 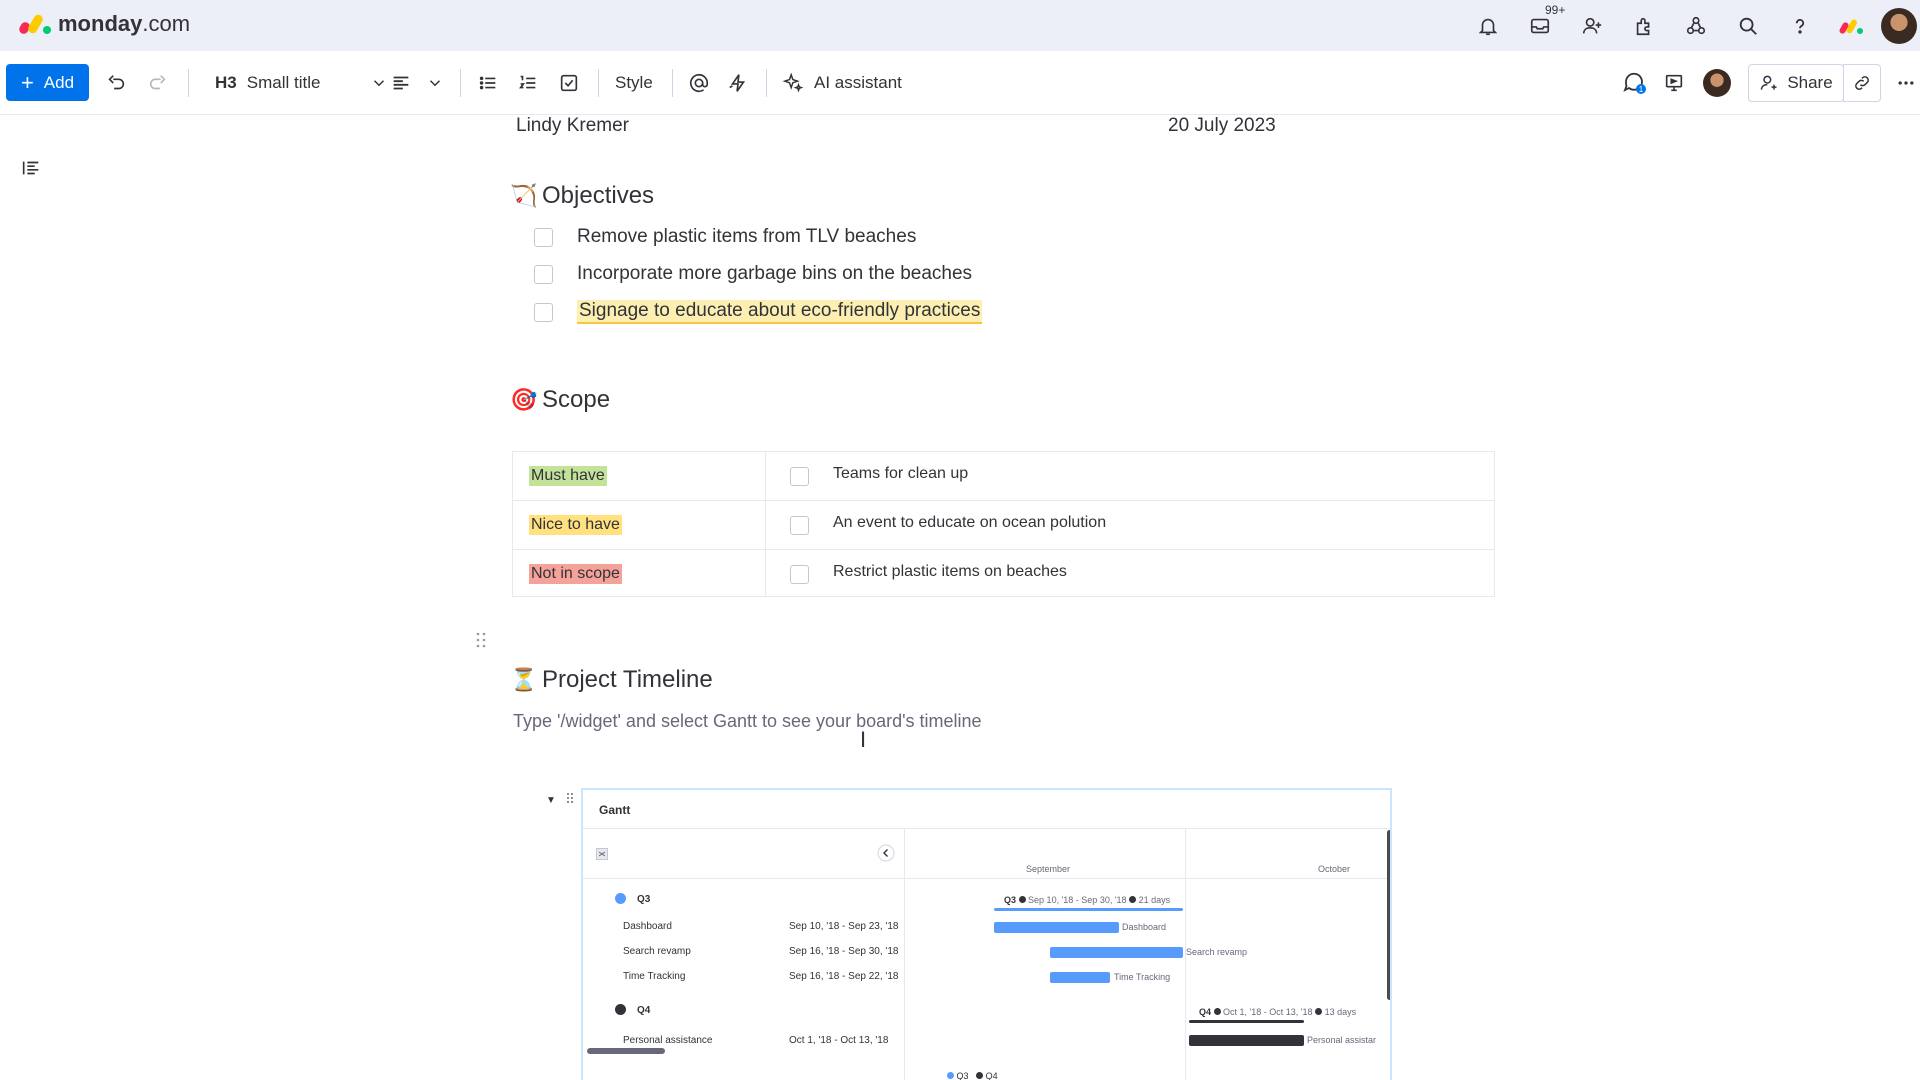 I want to click on updates-icon: 1, so click(x=1635, y=83).